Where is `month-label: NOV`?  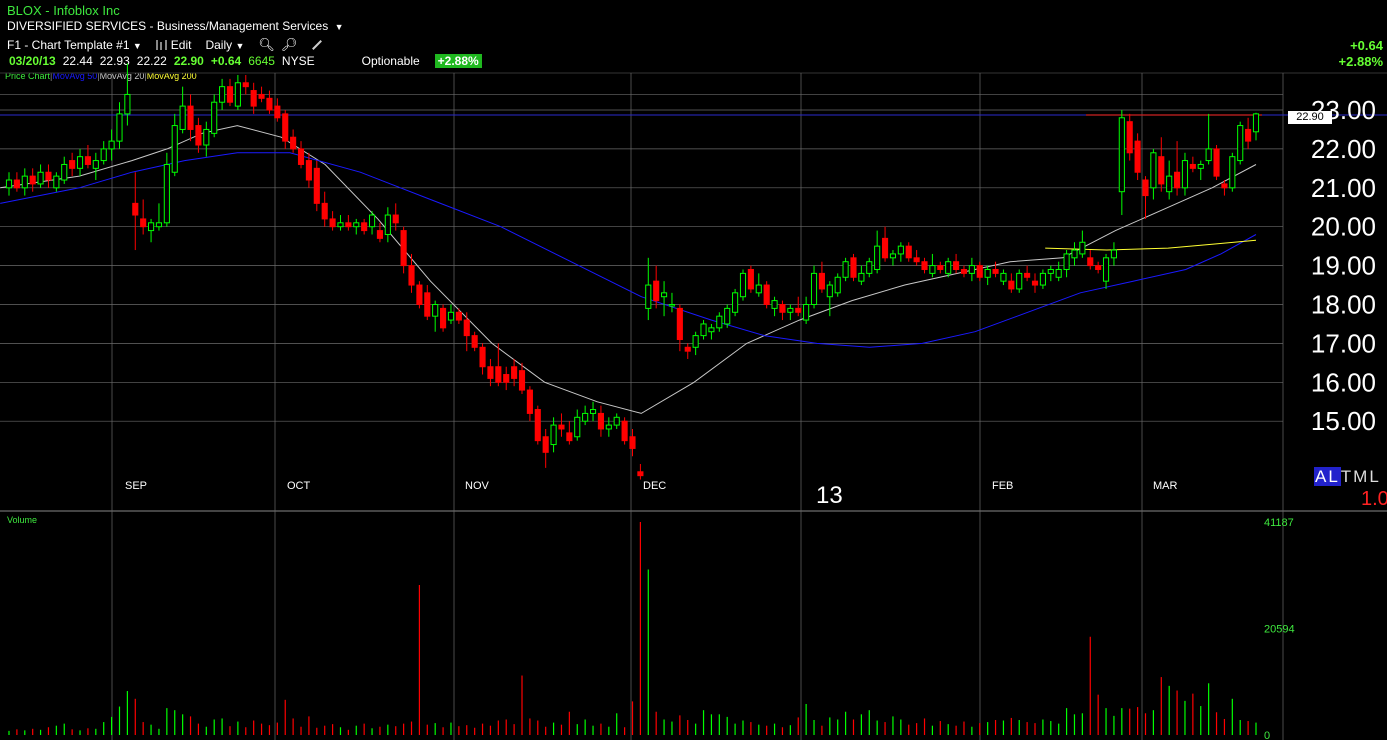 month-label: NOV is located at coordinates (477, 486).